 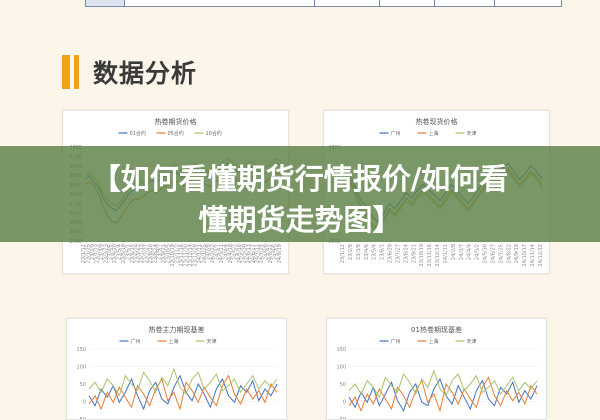 What do you see at coordinates (493, 253) in the screenshot?
I see `x-tick-label: 24/6/27` at bounding box center [493, 253].